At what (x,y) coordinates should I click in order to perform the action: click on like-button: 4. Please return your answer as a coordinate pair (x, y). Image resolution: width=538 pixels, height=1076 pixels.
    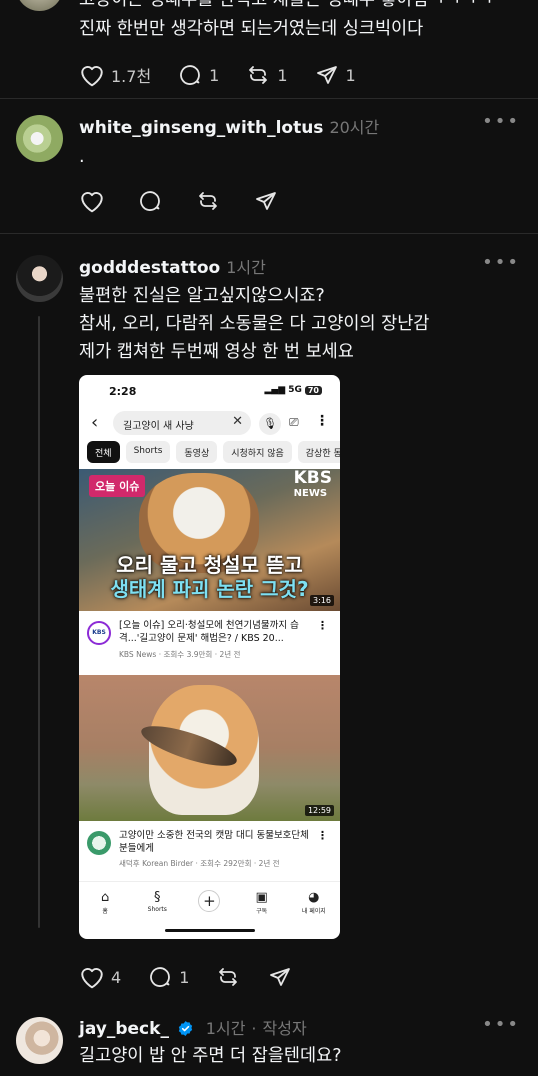
    Looking at the image, I should click on (100, 977).